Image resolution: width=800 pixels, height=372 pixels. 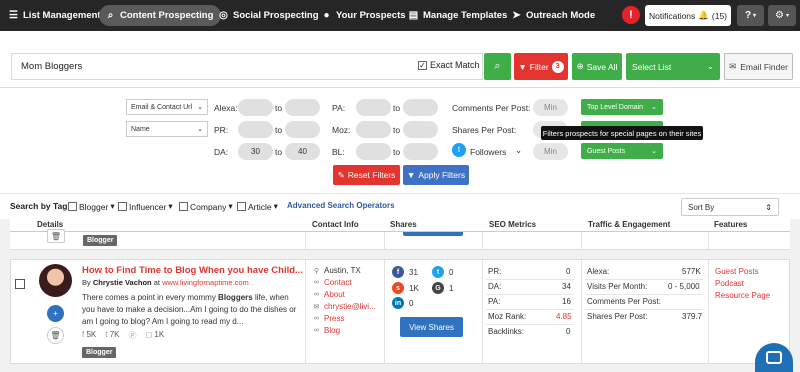 What do you see at coordinates (247, 66) in the screenshot?
I see `search-input: Mom Bloggers` at bounding box center [247, 66].